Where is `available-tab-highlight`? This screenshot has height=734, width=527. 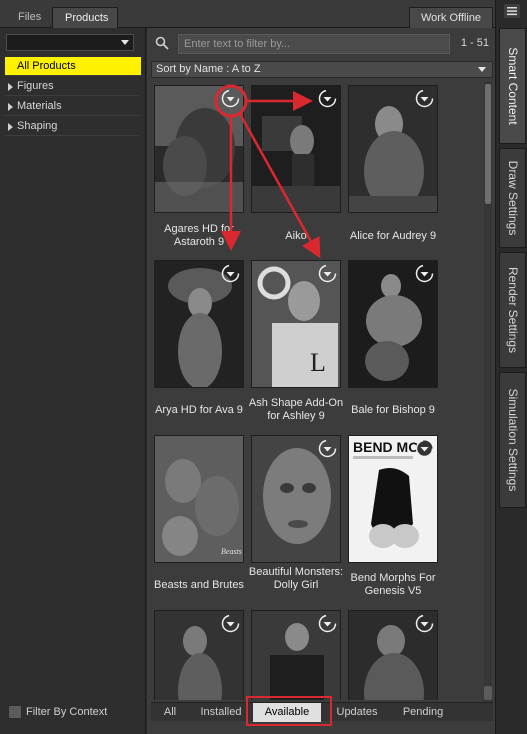 available-tab-highlight is located at coordinates (289, 711).